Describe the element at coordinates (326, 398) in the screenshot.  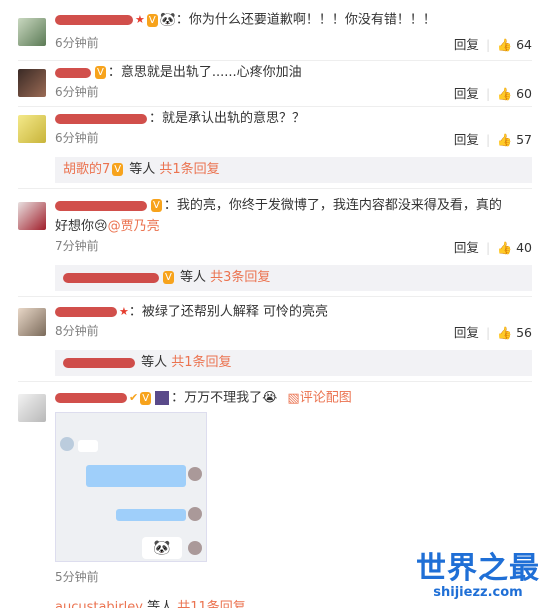
I see `image-link: 评论配图` at that location.